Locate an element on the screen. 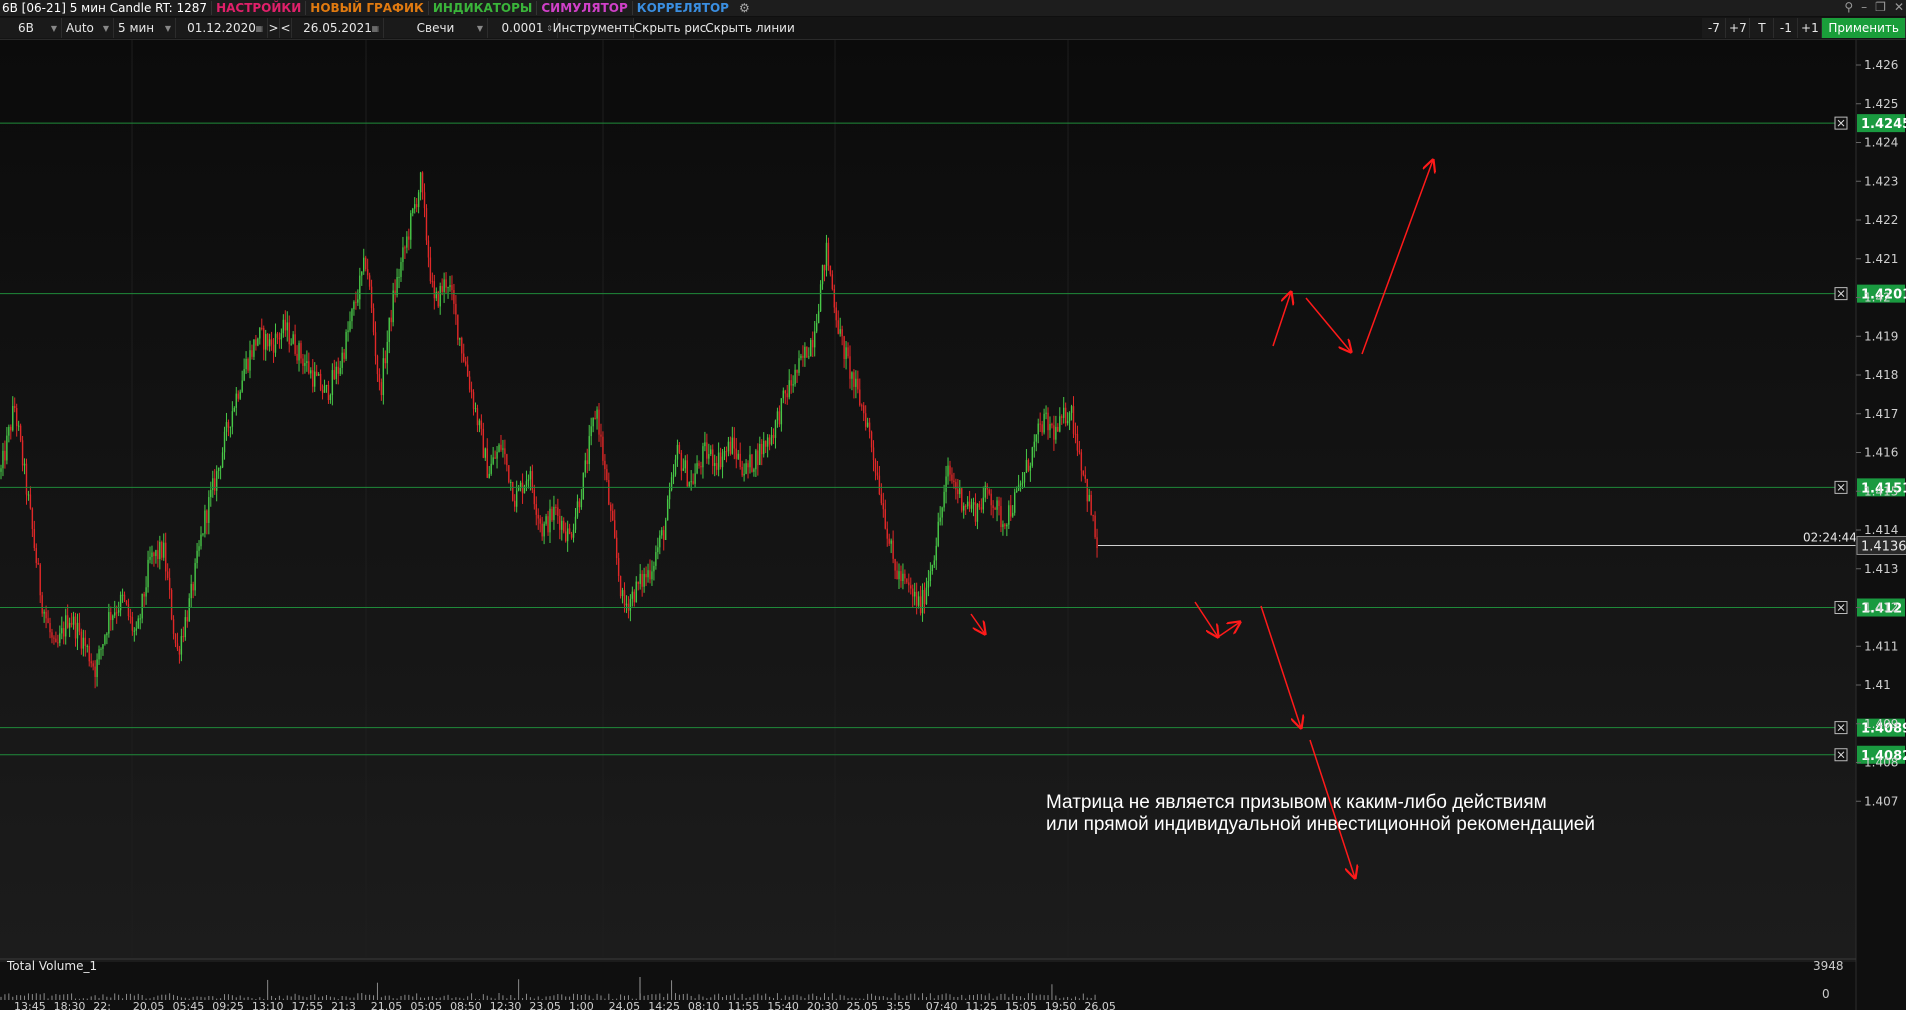 This screenshot has width=1906, height=1010. price-tick-label: 1.423 is located at coordinates (1881, 181).